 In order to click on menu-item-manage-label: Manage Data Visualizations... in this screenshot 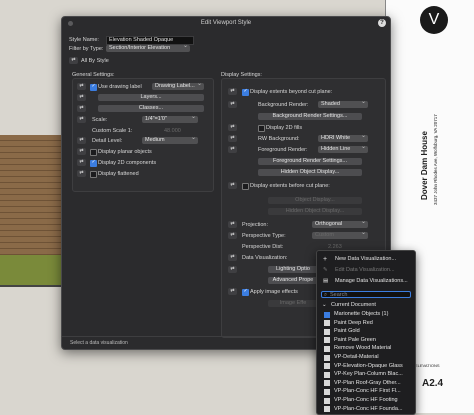, I will do `click(371, 281)`.